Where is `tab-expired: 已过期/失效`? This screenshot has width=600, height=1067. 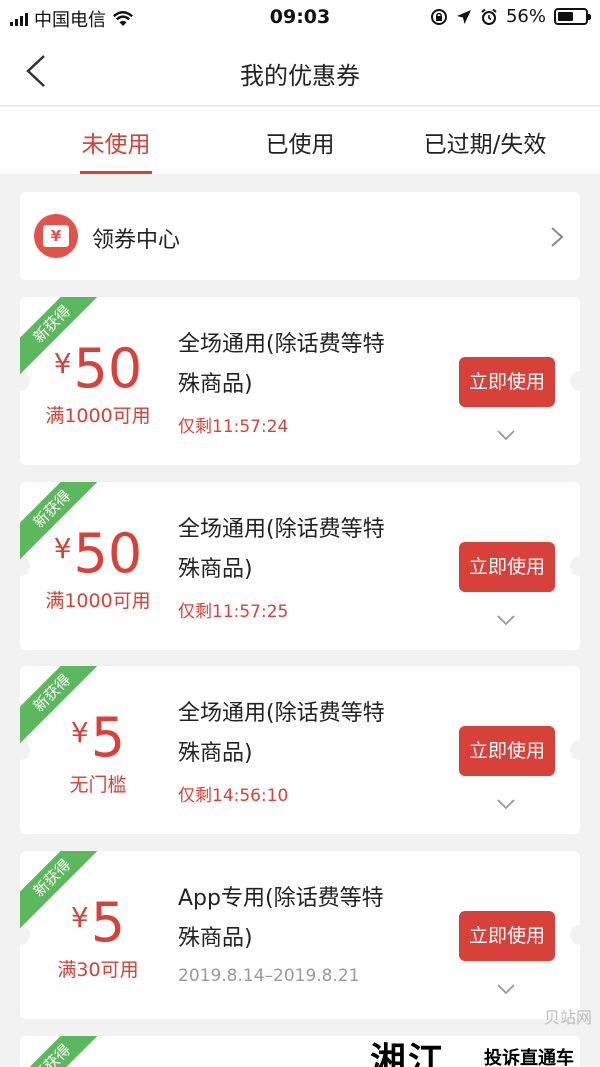 tab-expired: 已过期/失效 is located at coordinates (485, 142).